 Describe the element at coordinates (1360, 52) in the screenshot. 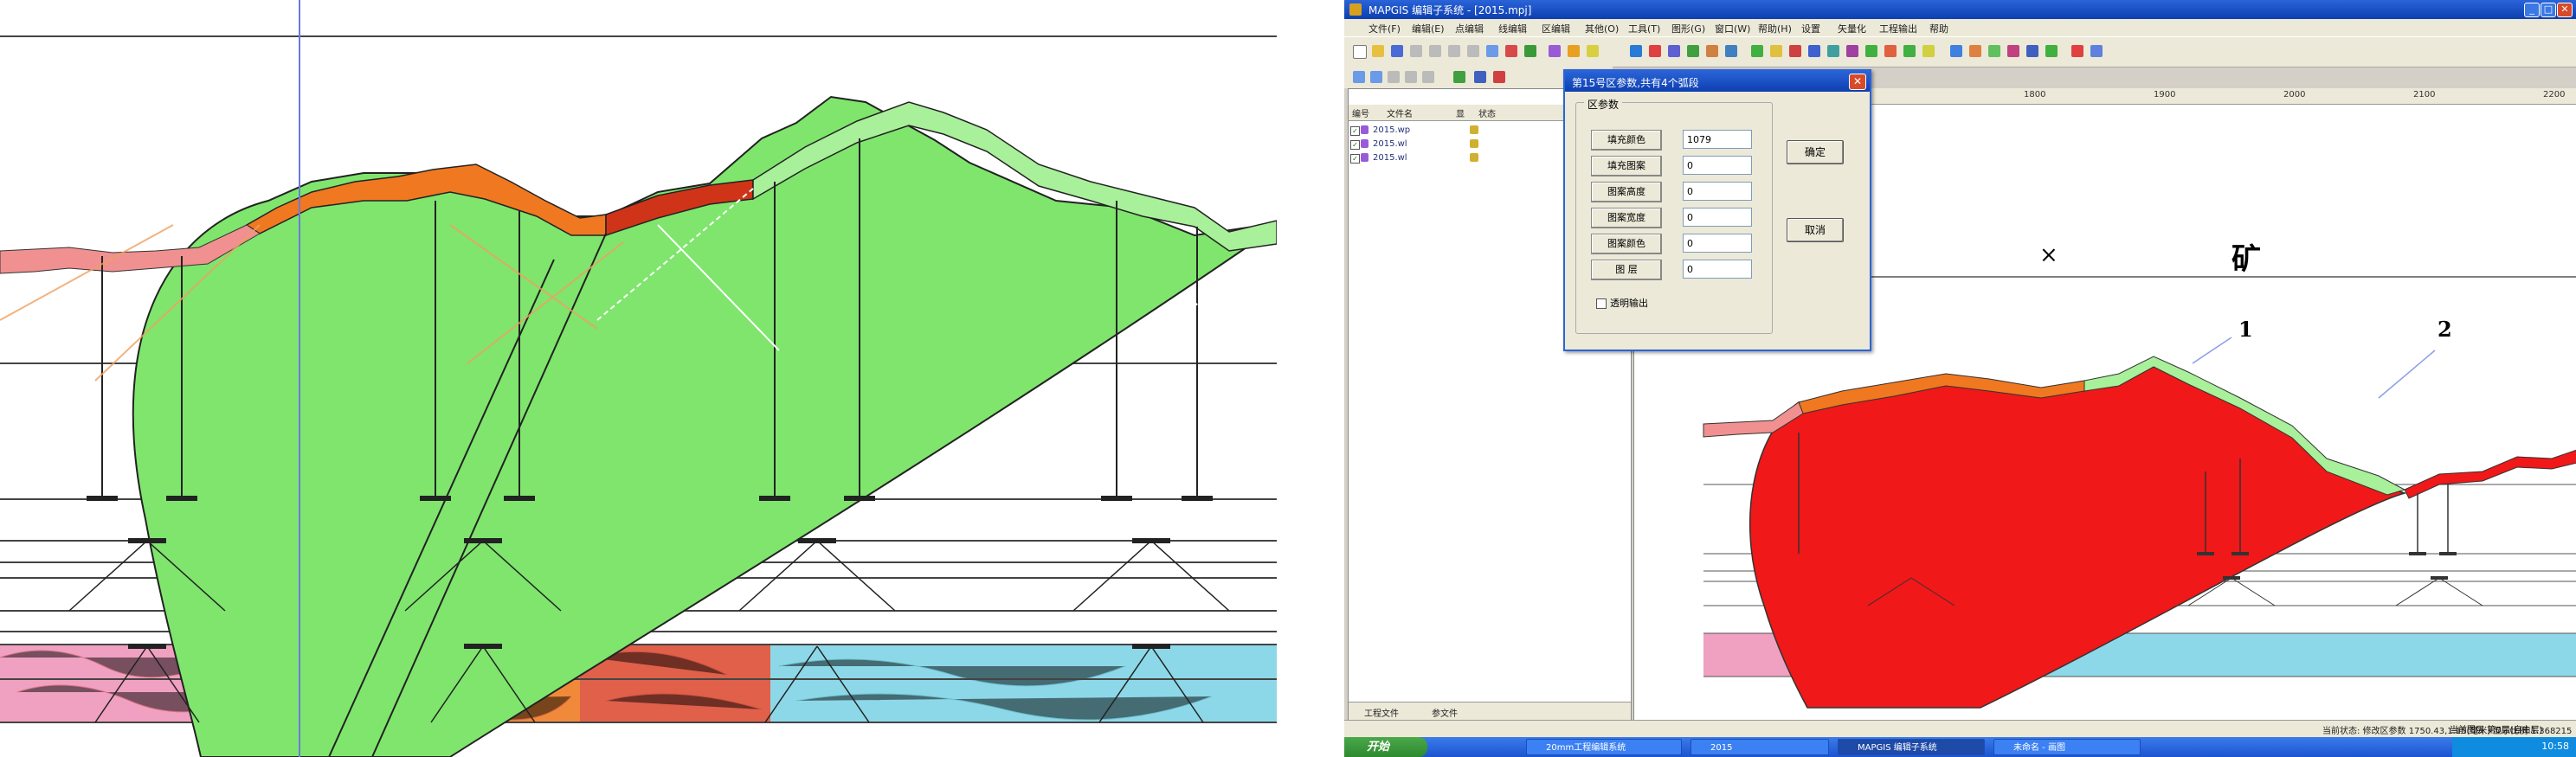

I see `new-file-icon` at that location.